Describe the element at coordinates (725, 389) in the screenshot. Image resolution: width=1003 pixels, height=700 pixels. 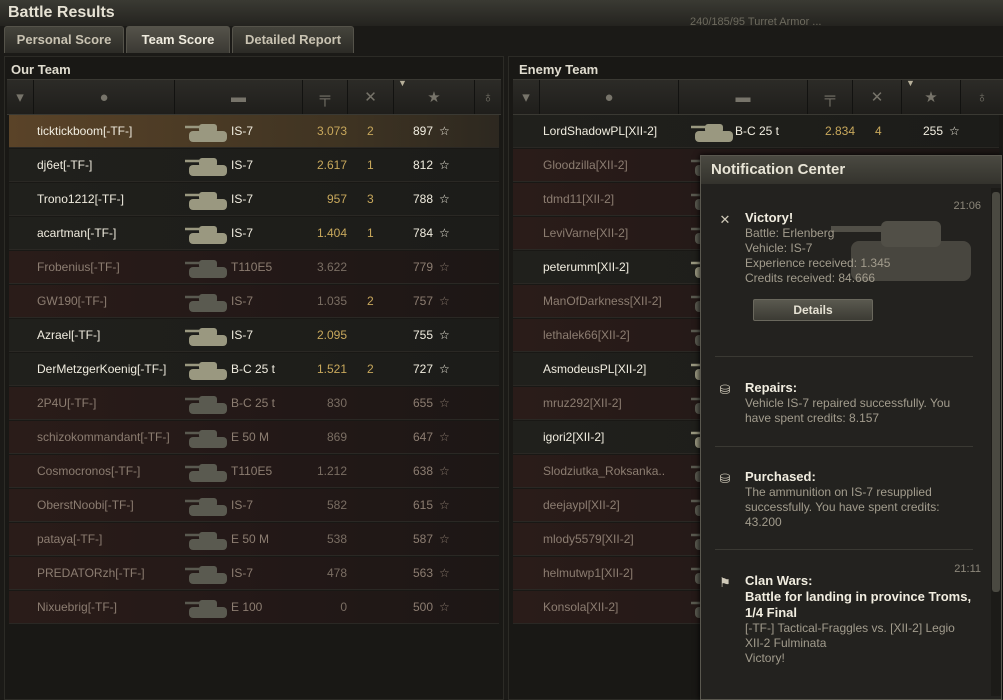
I see `coins-icon: ⛁` at that location.